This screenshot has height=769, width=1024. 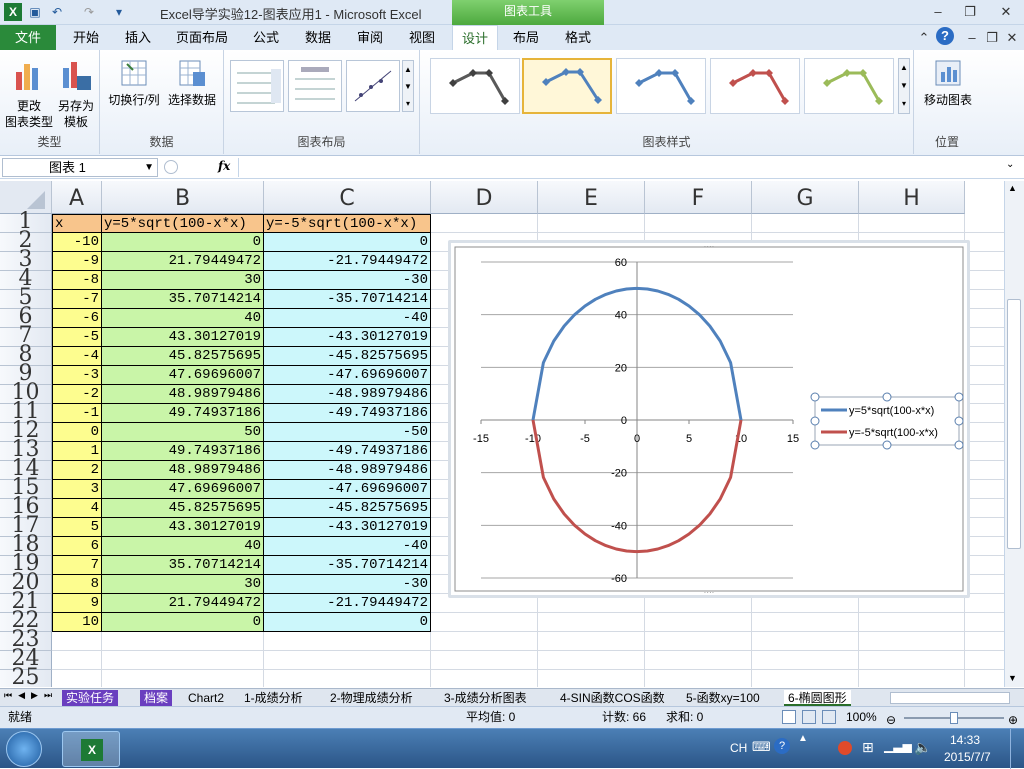 What do you see at coordinates (347, 299) in the screenshot?
I see `cell-c5: -35.70714214` at bounding box center [347, 299].